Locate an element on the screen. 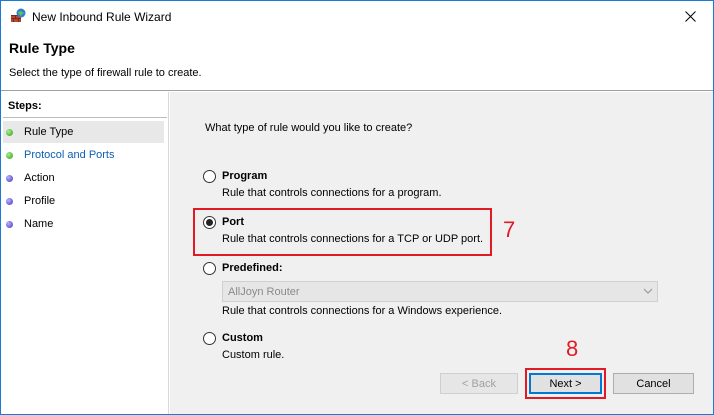 The height and width of the screenshot is (415, 714). dropdown-value: AllJoyn Router is located at coordinates (264, 292).